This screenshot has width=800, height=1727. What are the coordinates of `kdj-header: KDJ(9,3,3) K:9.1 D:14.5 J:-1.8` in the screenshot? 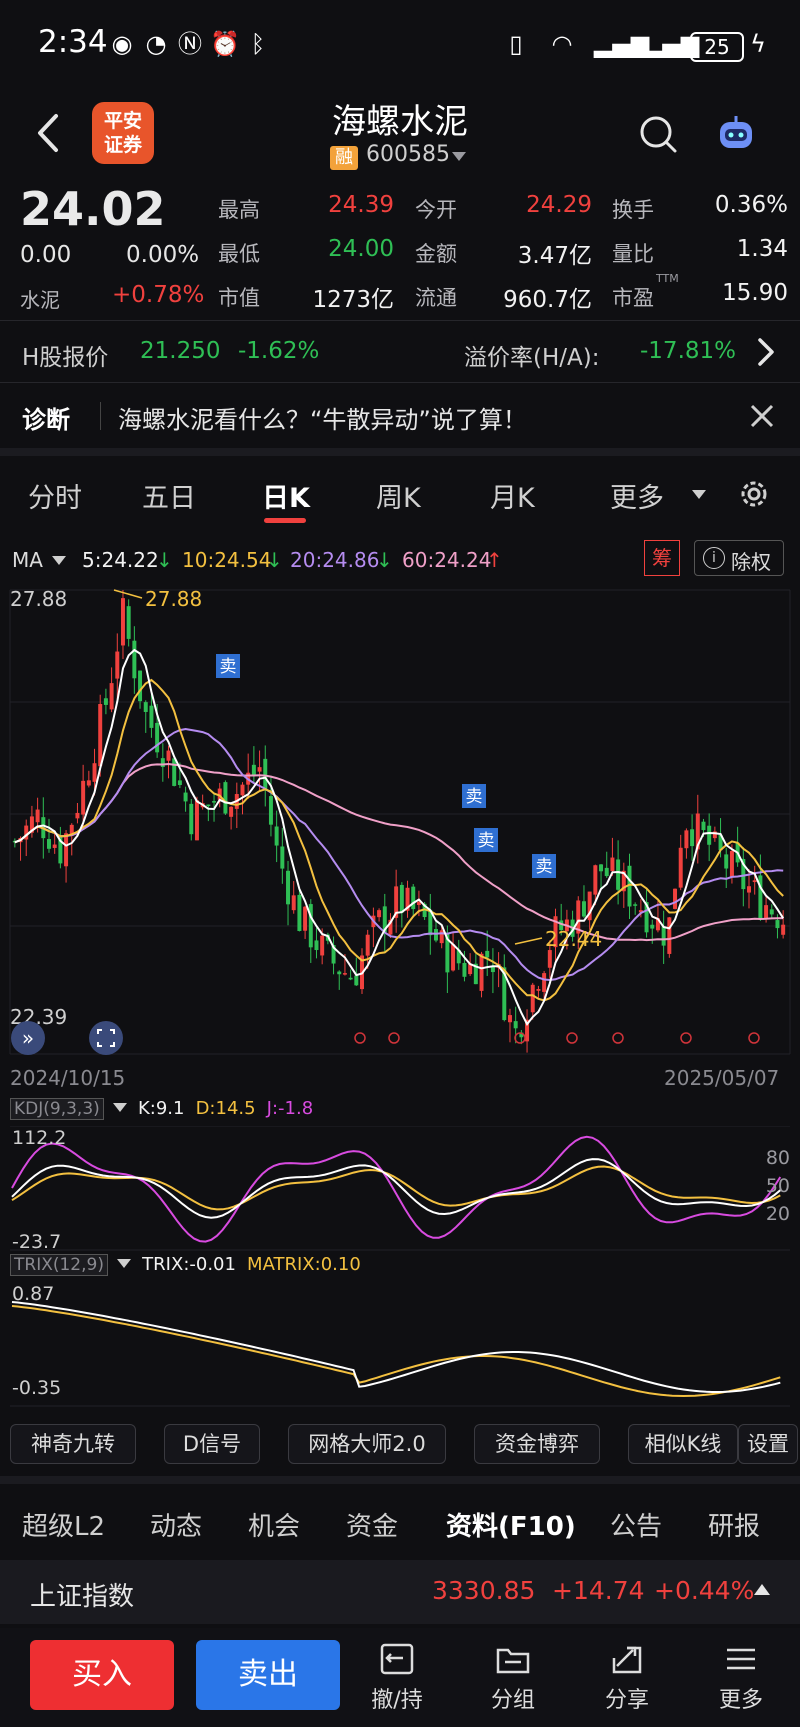 It's located at (400, 1112).